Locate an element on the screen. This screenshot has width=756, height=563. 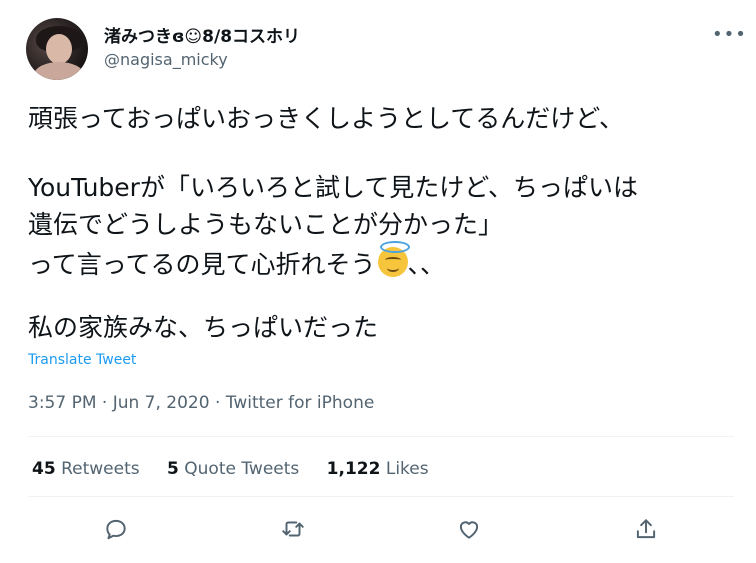
engagement-stats: 45 Retweets 5 Quote Tweets 1,122 Likes is located at coordinates (241, 469).